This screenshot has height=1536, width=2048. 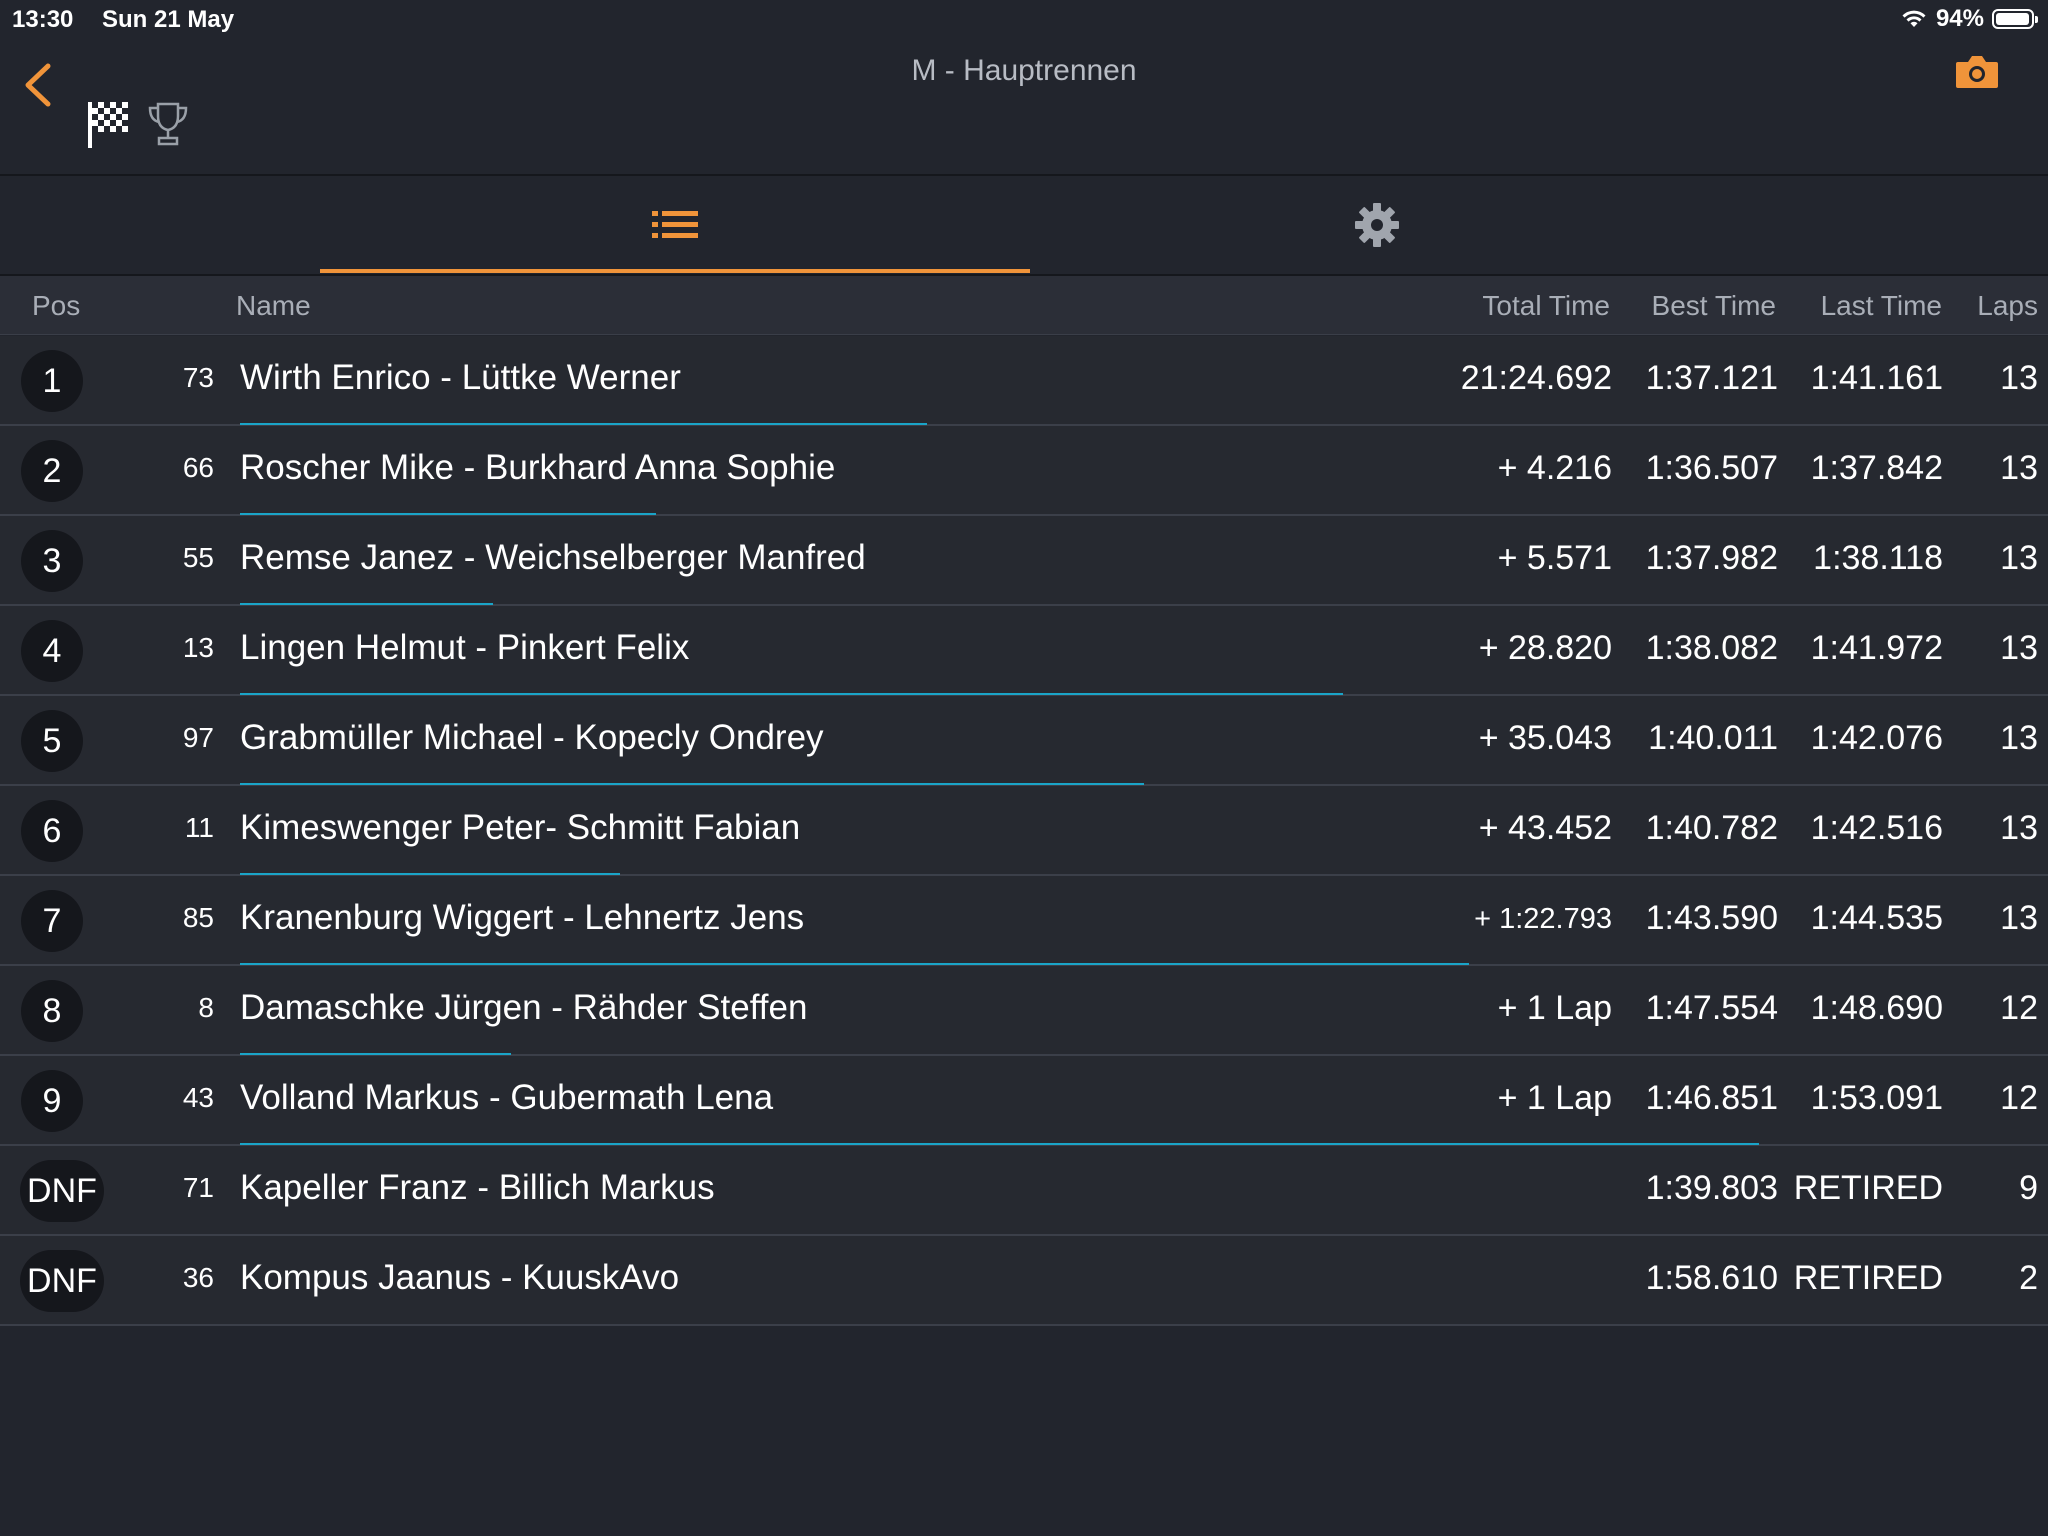 What do you see at coordinates (1876, 918) in the screenshot?
I see `last-time: 1:44.535` at bounding box center [1876, 918].